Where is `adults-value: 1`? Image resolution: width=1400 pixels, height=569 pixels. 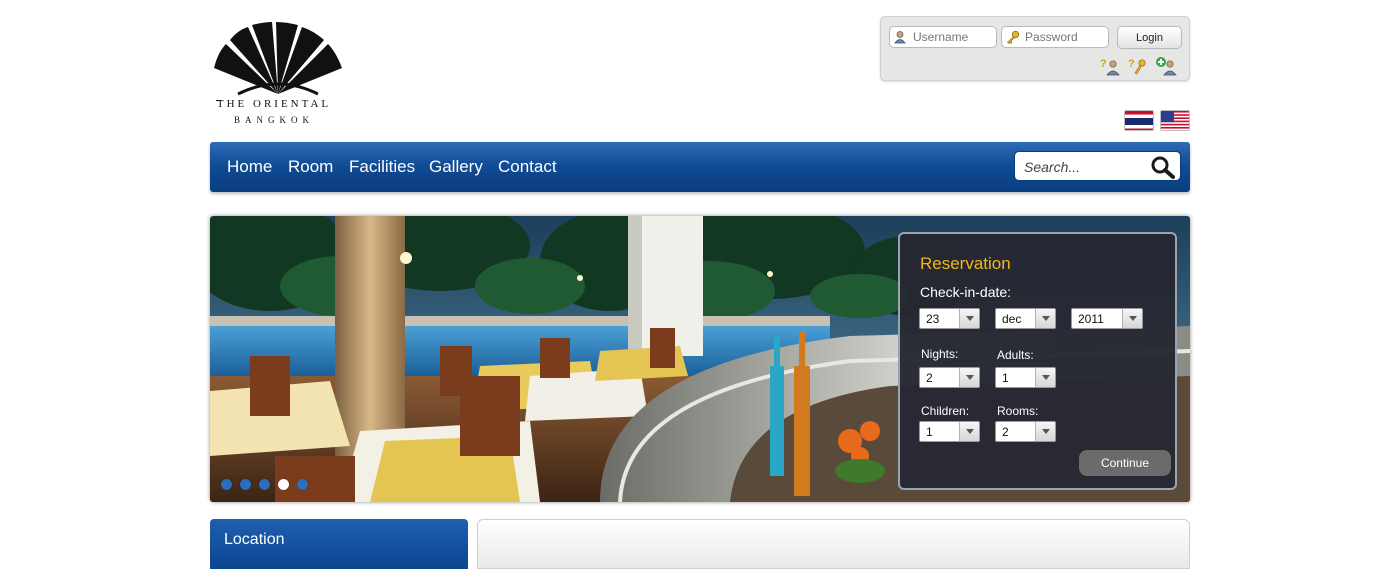 adults-value: 1 is located at coordinates (1005, 378).